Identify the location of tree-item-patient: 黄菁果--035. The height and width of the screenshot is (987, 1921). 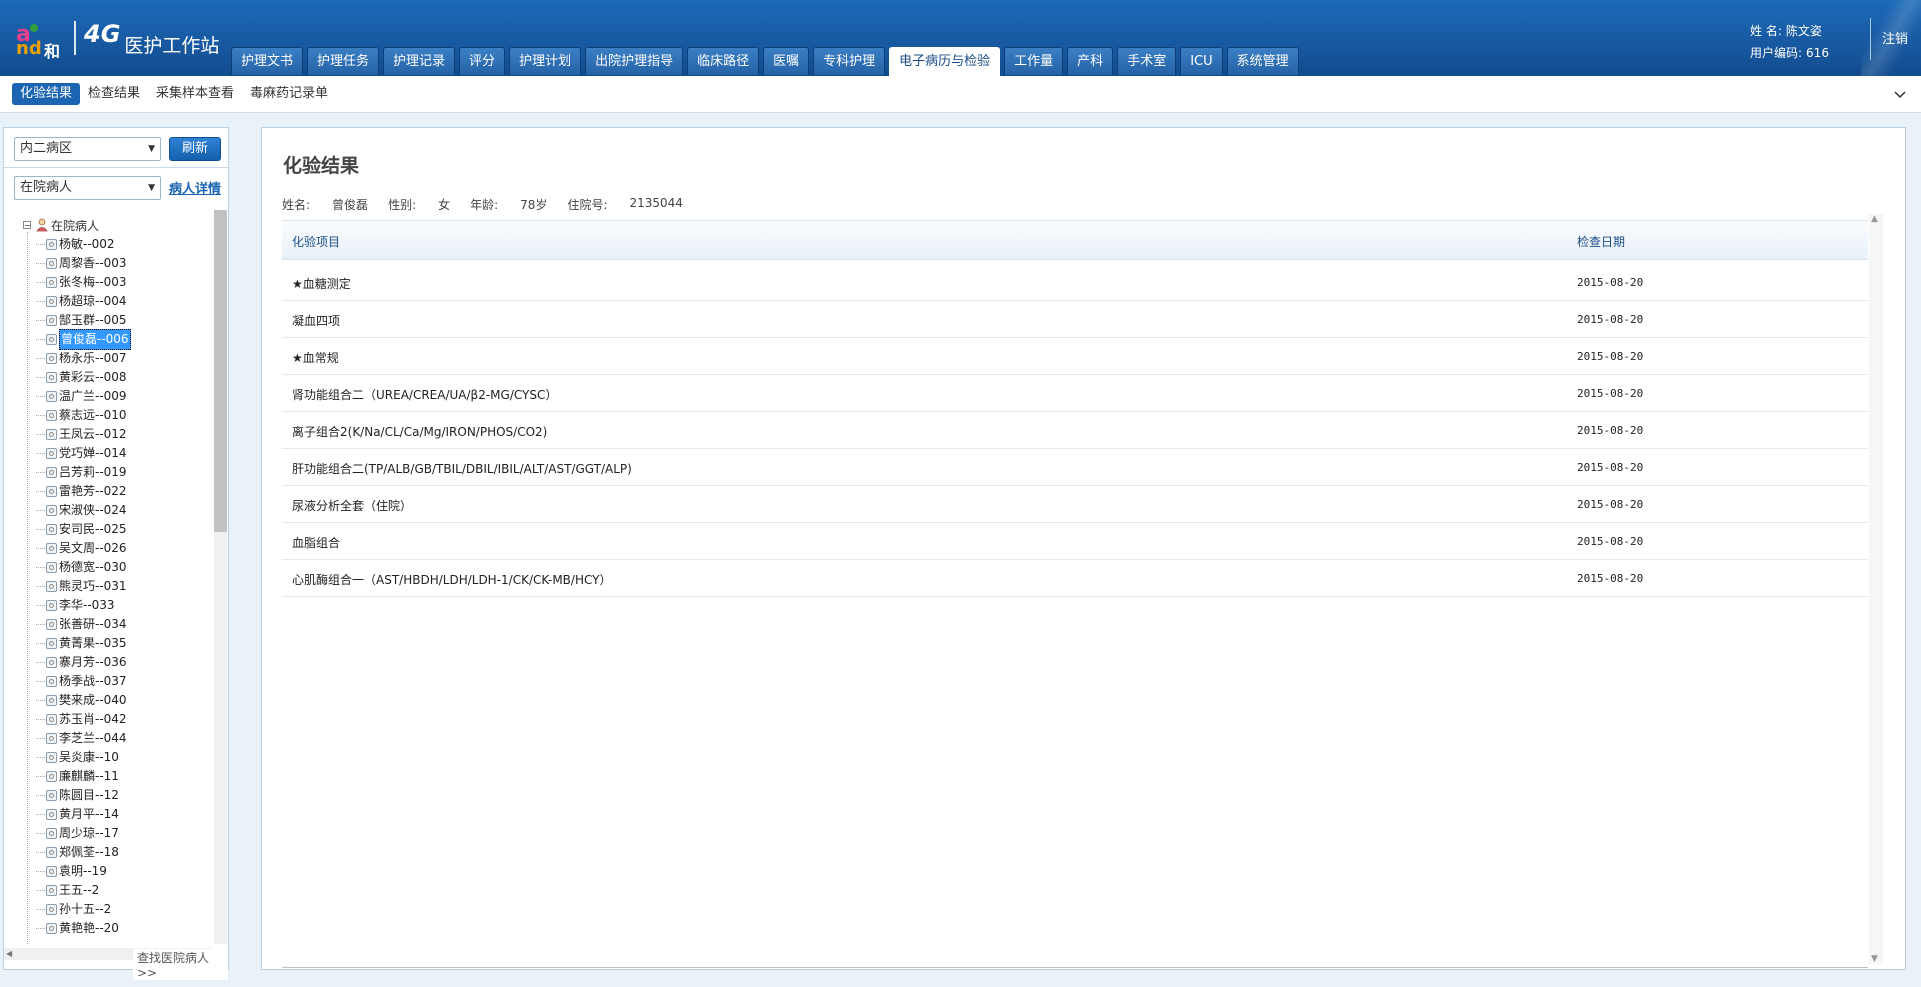
(83, 643).